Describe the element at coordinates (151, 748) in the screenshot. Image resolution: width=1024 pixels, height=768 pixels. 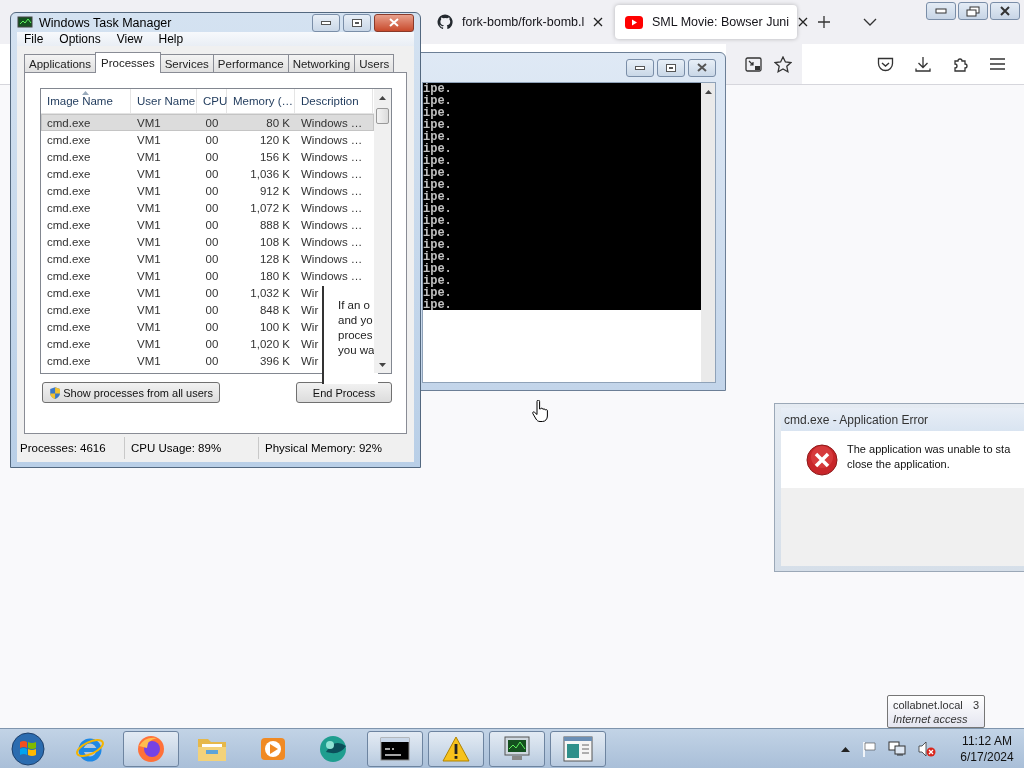
I see `browser-icon` at that location.